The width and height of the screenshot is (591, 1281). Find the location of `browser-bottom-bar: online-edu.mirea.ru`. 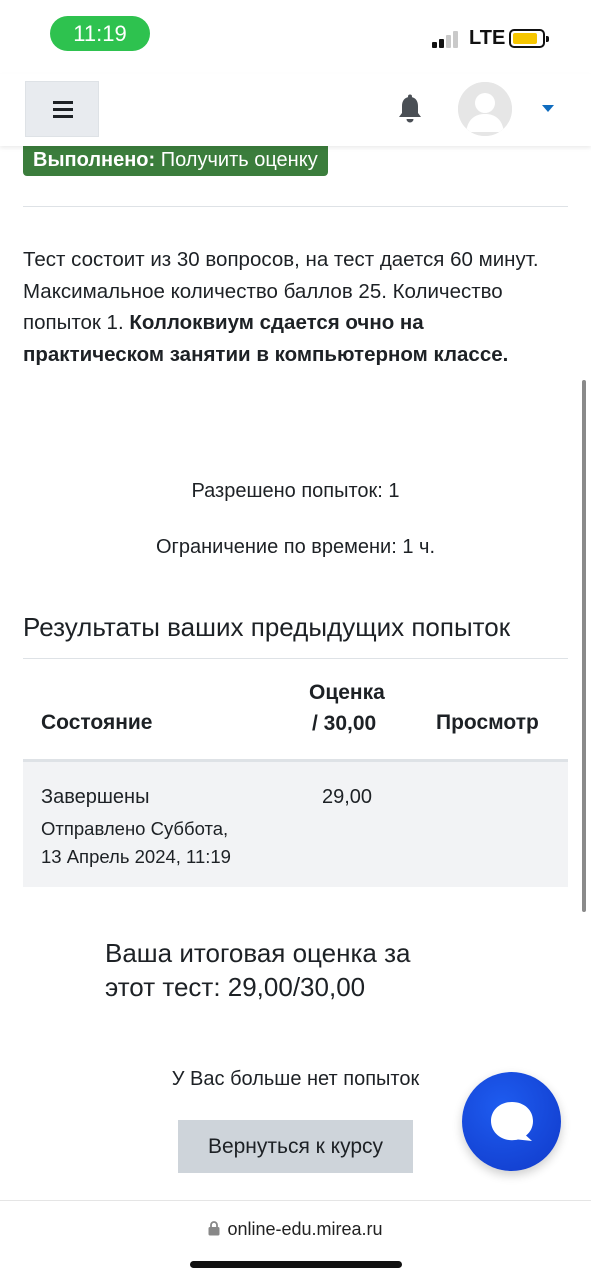

browser-bottom-bar: online-edu.mirea.ru is located at coordinates (295, 1240).